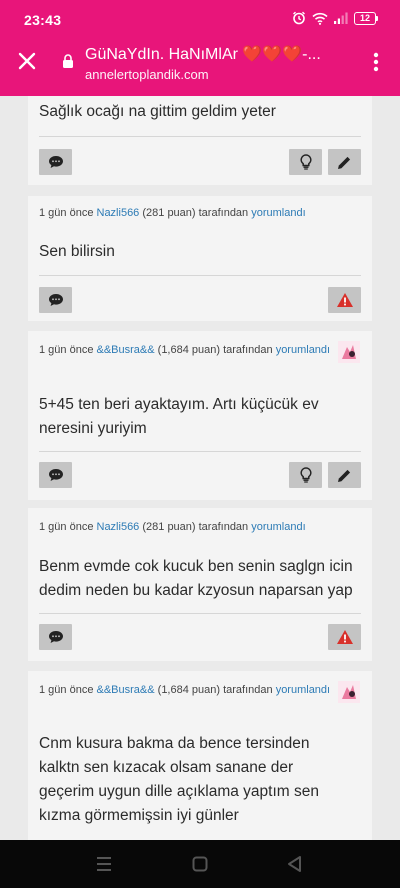 This screenshot has height=888, width=400. What do you see at coordinates (147, 74) in the screenshot?
I see `page-url: annelertoplandik.com` at bounding box center [147, 74].